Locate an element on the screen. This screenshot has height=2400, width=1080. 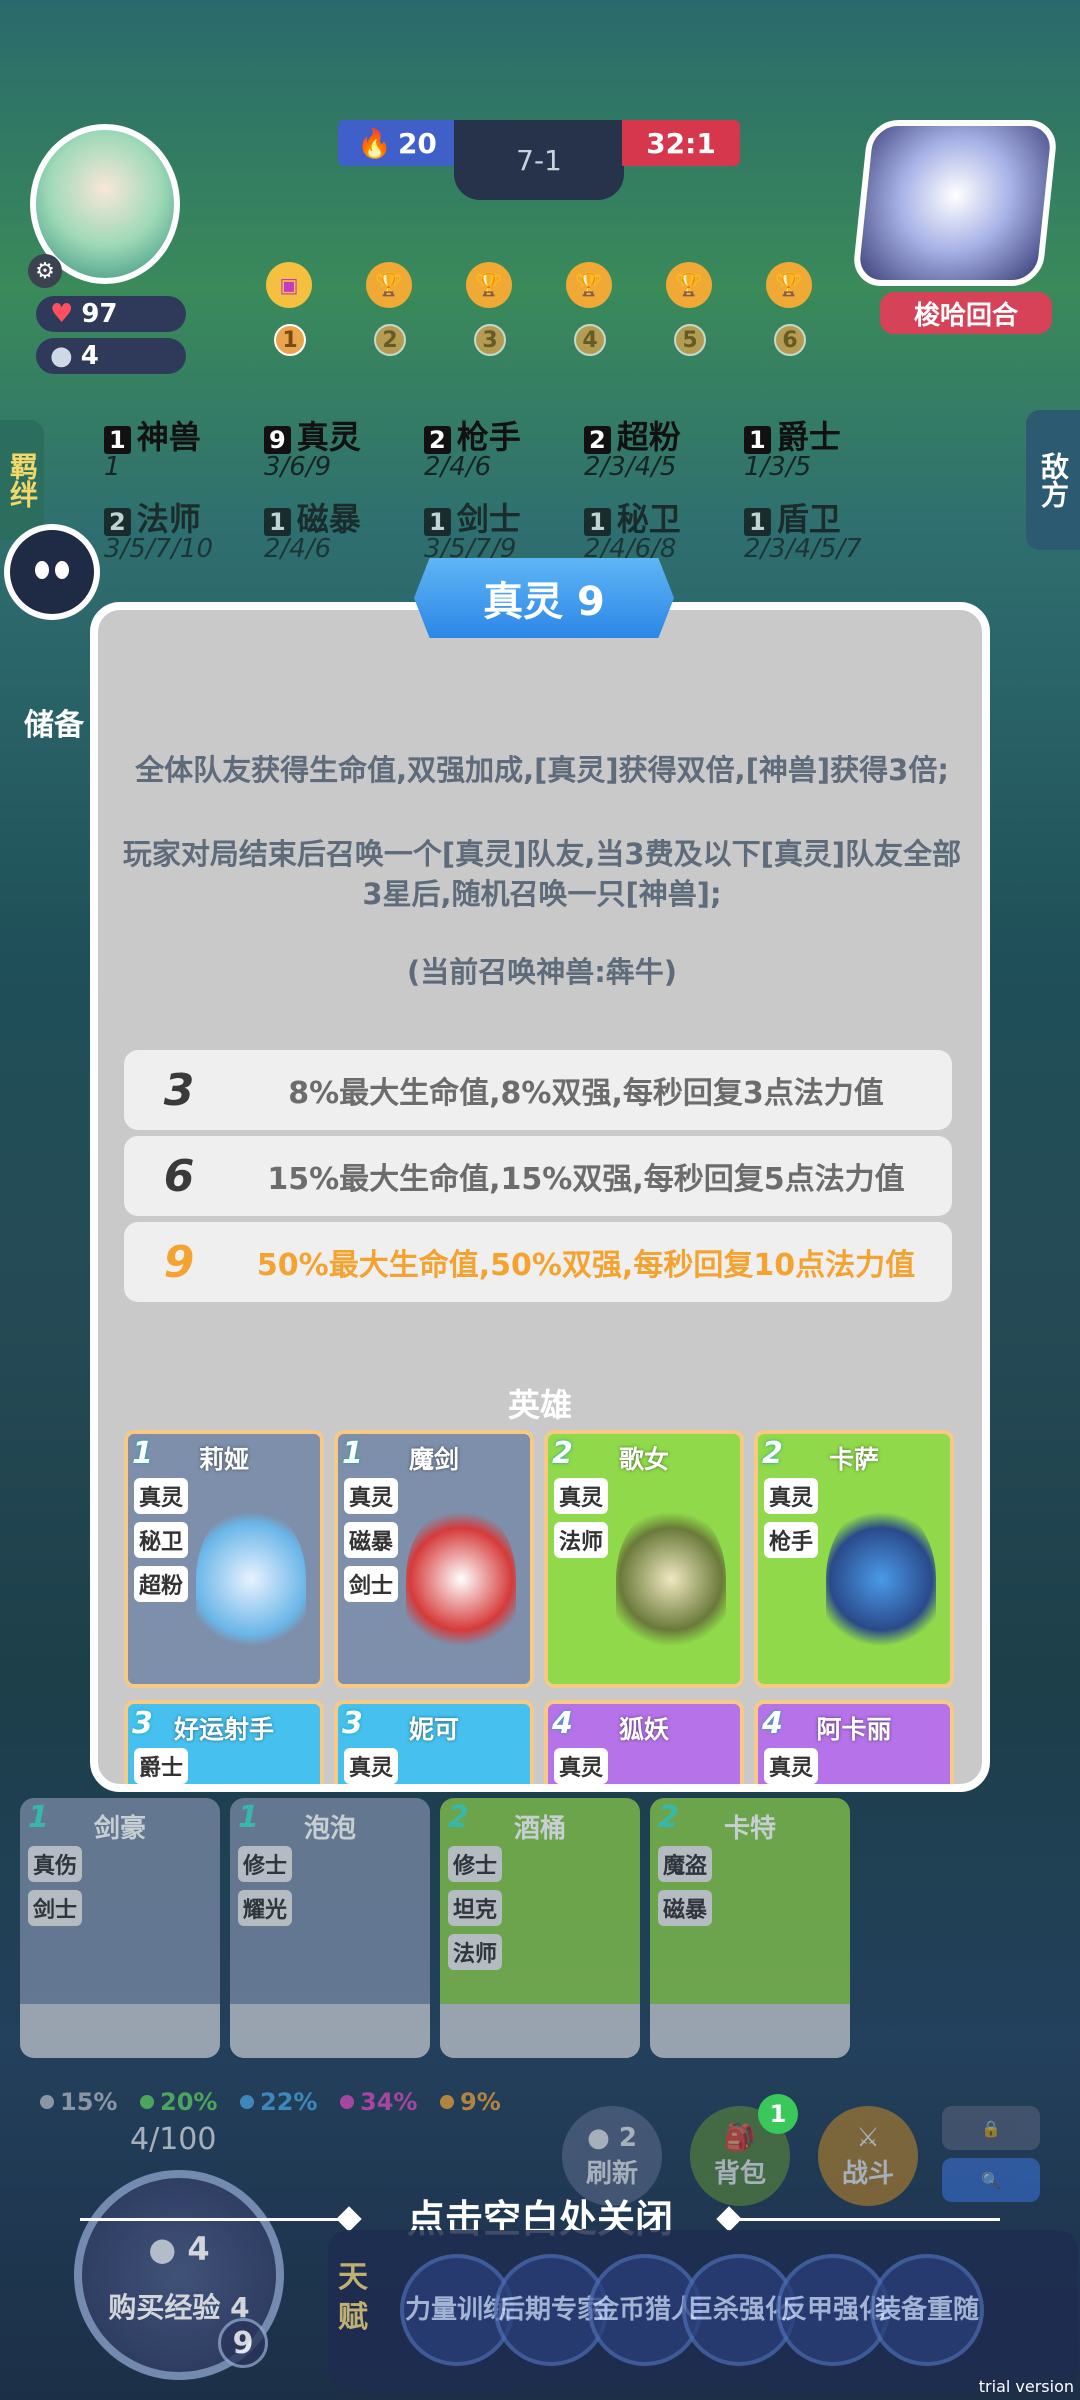
hero-card: 妮可 3 真灵 is located at coordinates (434, 1742).